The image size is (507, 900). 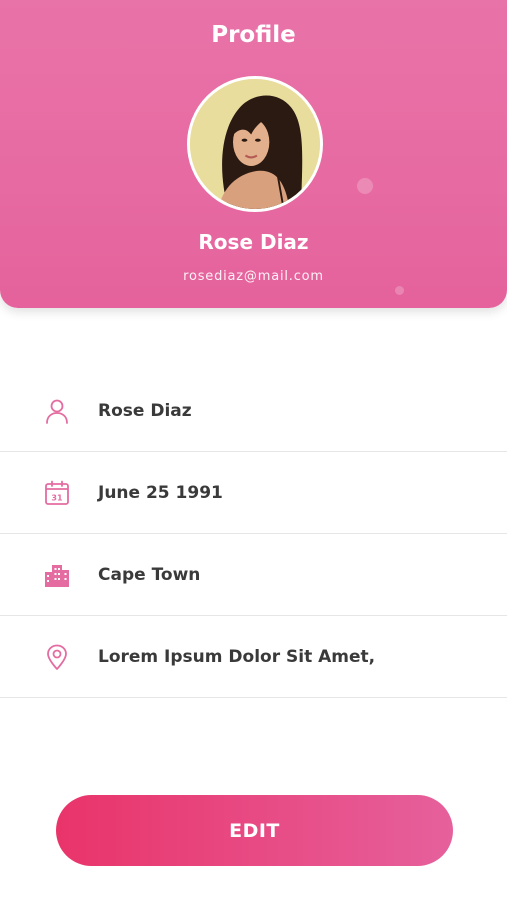 What do you see at coordinates (145, 410) in the screenshot?
I see `detail-name-value: Rose Diaz` at bounding box center [145, 410].